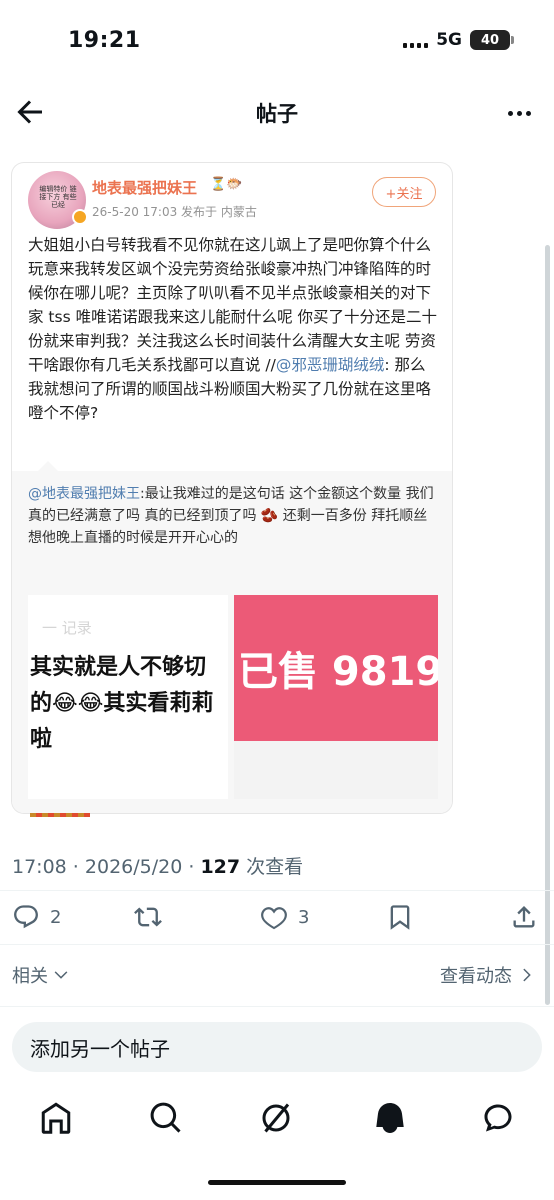 The height and width of the screenshot is (1200, 554). I want to click on author-badge-icons: ⏳🐡, so click(226, 184).